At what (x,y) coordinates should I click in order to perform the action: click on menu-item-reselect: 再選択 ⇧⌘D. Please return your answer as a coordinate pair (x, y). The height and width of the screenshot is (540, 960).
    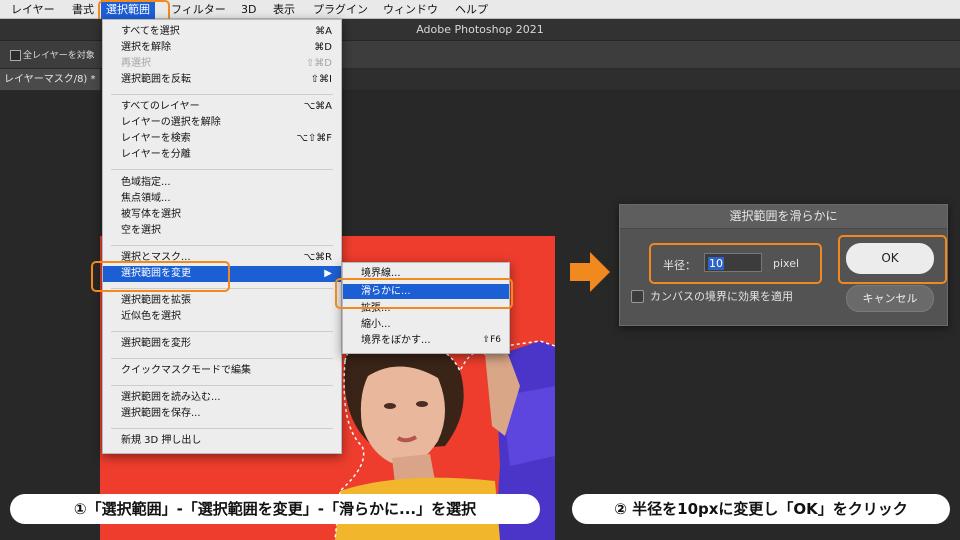
    Looking at the image, I should click on (226, 63).